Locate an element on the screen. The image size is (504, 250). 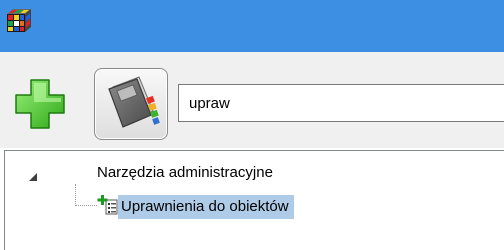
tree-node-object-permissions: Uprawnienia do obiektów is located at coordinates (206, 207).